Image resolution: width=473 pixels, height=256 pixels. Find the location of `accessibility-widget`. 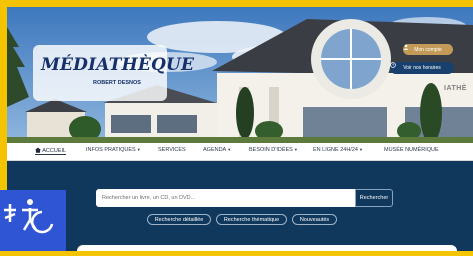

accessibility-widget is located at coordinates (33, 220).